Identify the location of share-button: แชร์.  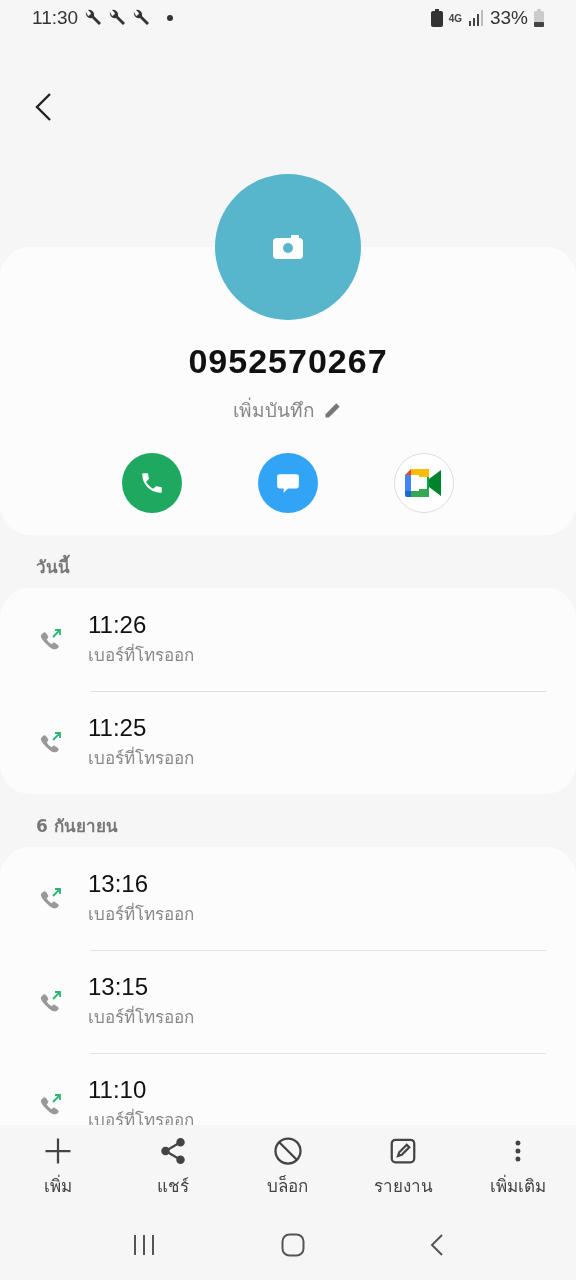
(172, 1167).